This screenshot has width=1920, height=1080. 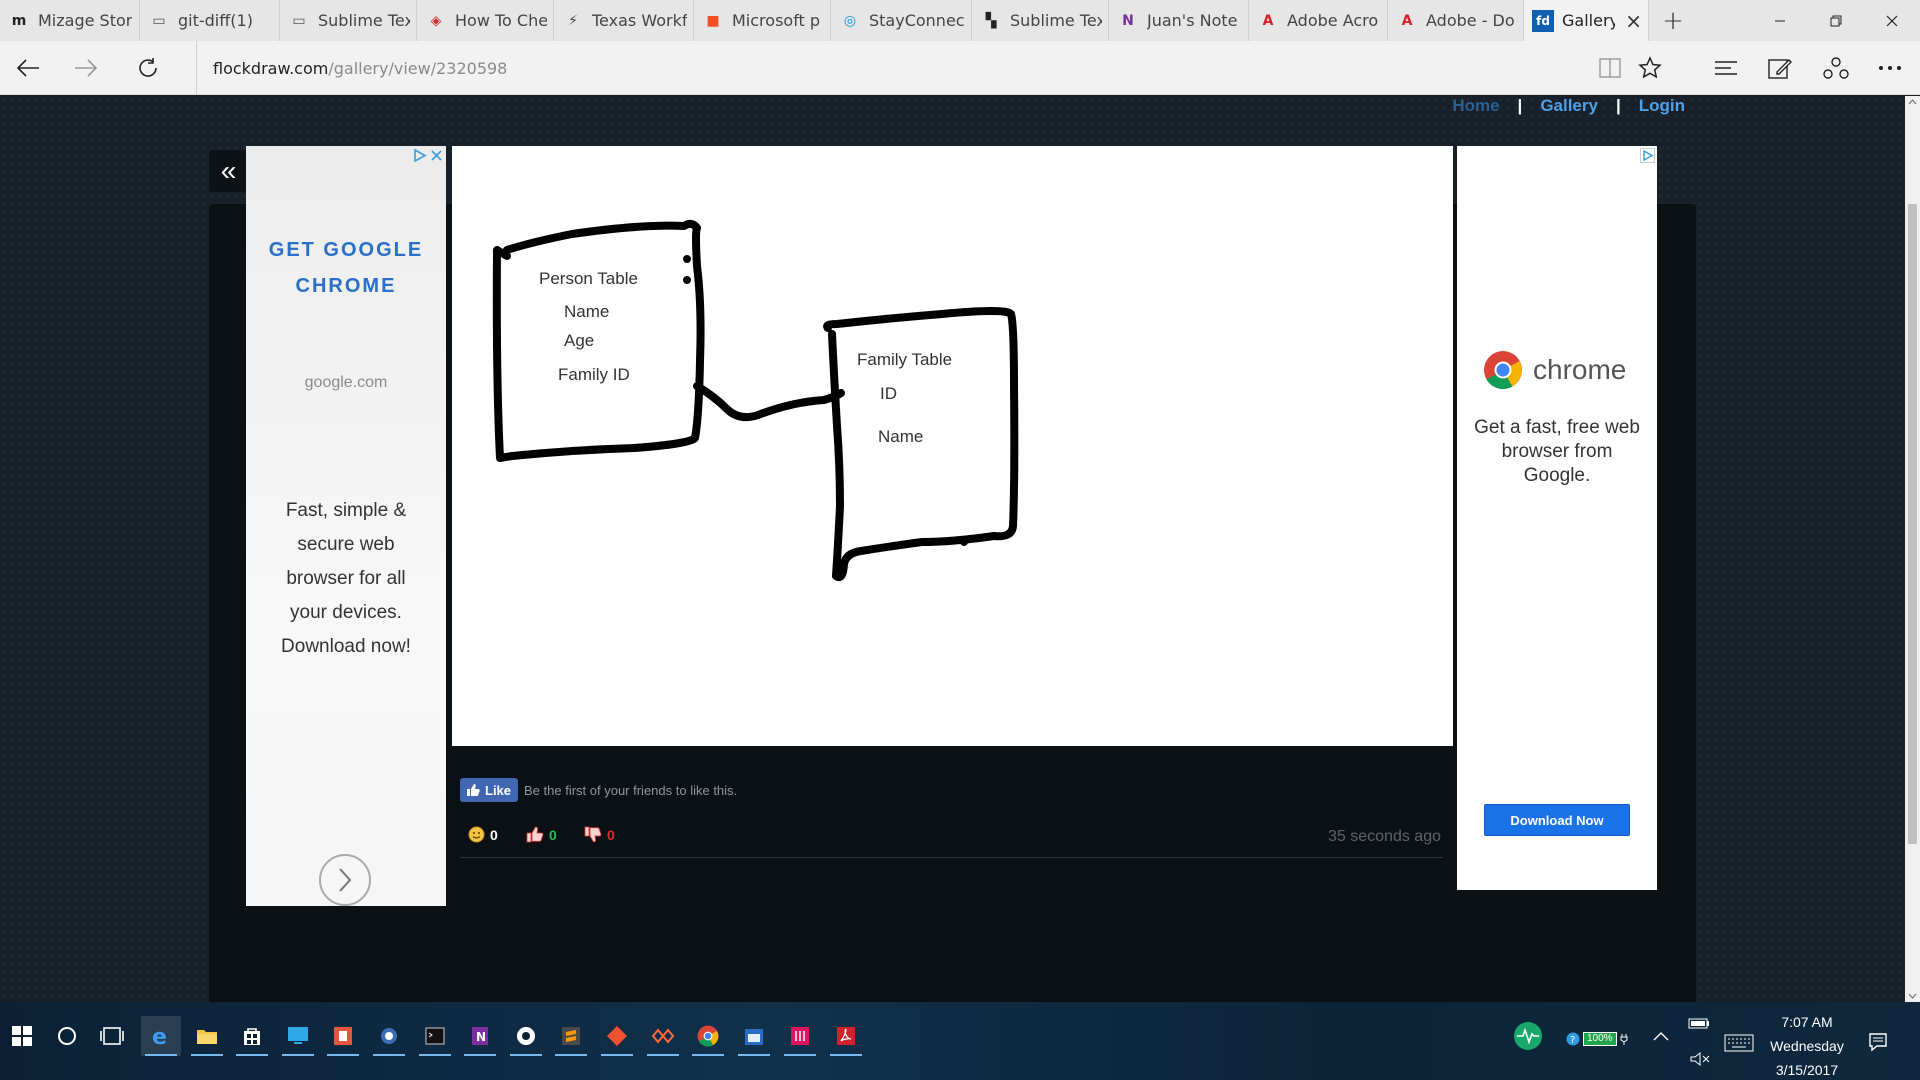 I want to click on url-host: flockdraw.com, so click(x=271, y=68).